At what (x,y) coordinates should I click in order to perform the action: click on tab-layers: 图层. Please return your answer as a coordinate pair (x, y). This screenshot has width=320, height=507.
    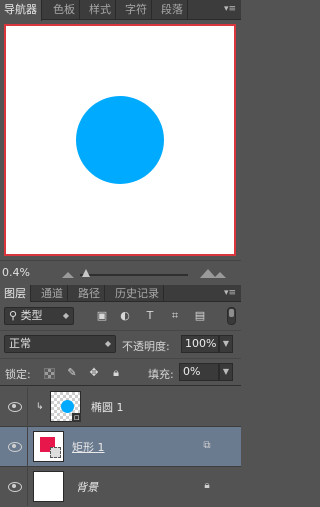
    Looking at the image, I should click on (15, 294).